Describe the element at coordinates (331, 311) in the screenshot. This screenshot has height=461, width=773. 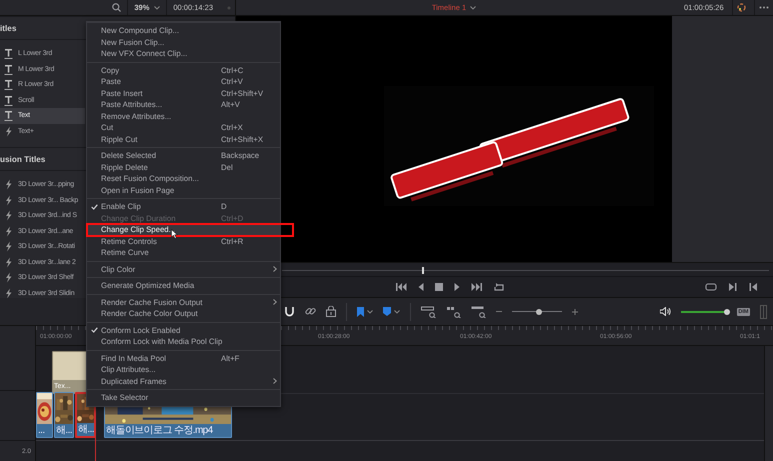
I see `lock-icon` at that location.